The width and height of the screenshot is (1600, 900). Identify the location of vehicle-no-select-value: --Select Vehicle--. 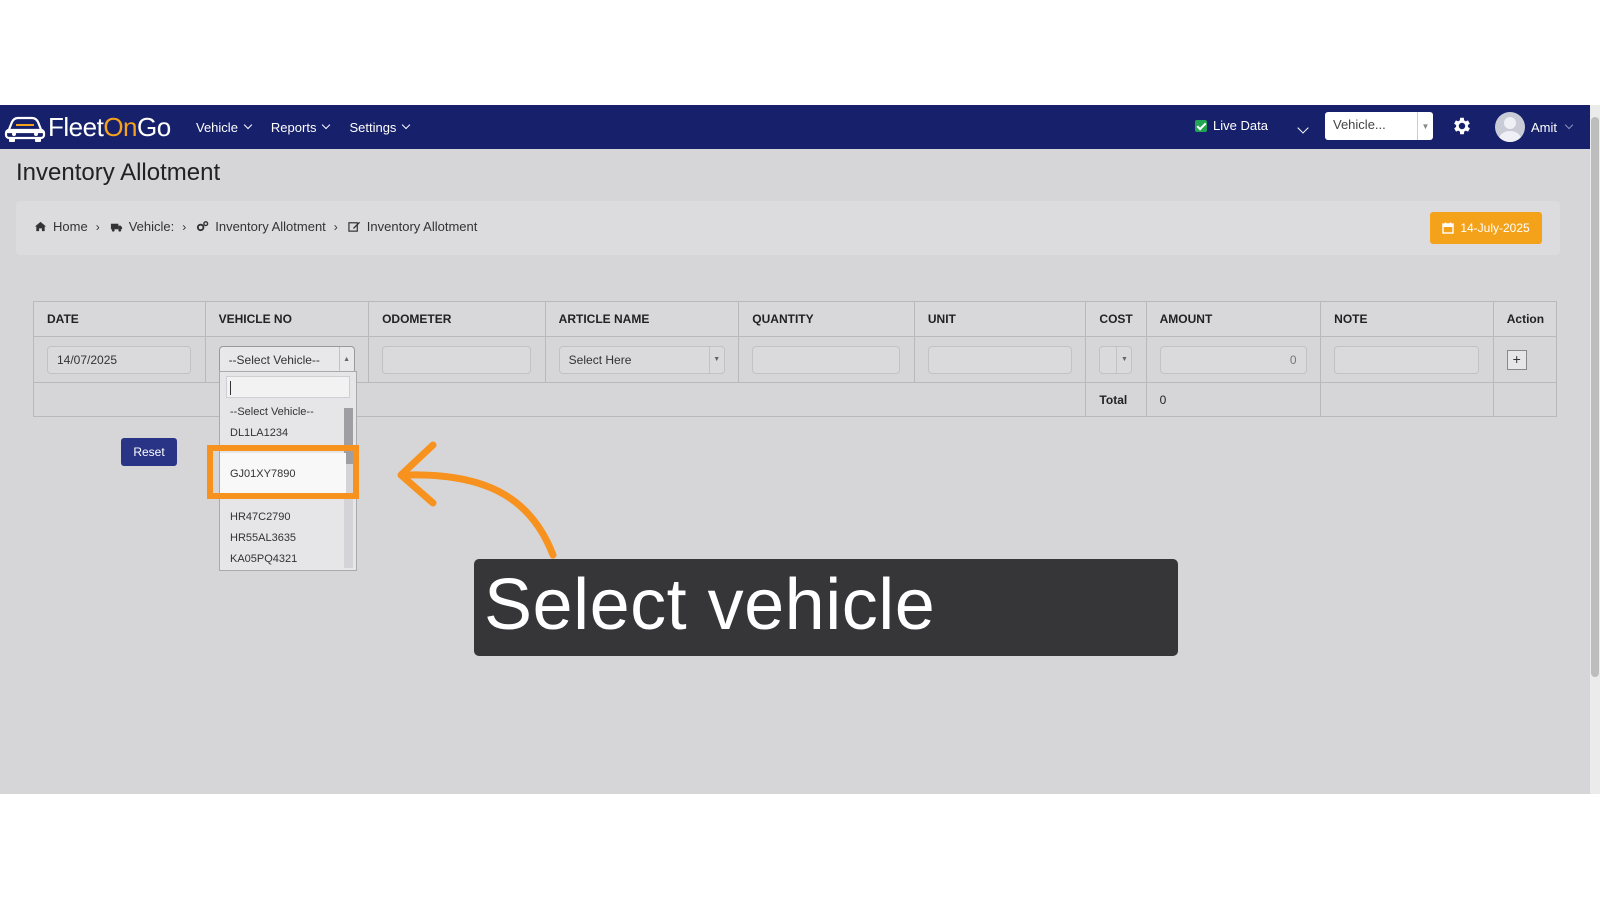
(274, 359).